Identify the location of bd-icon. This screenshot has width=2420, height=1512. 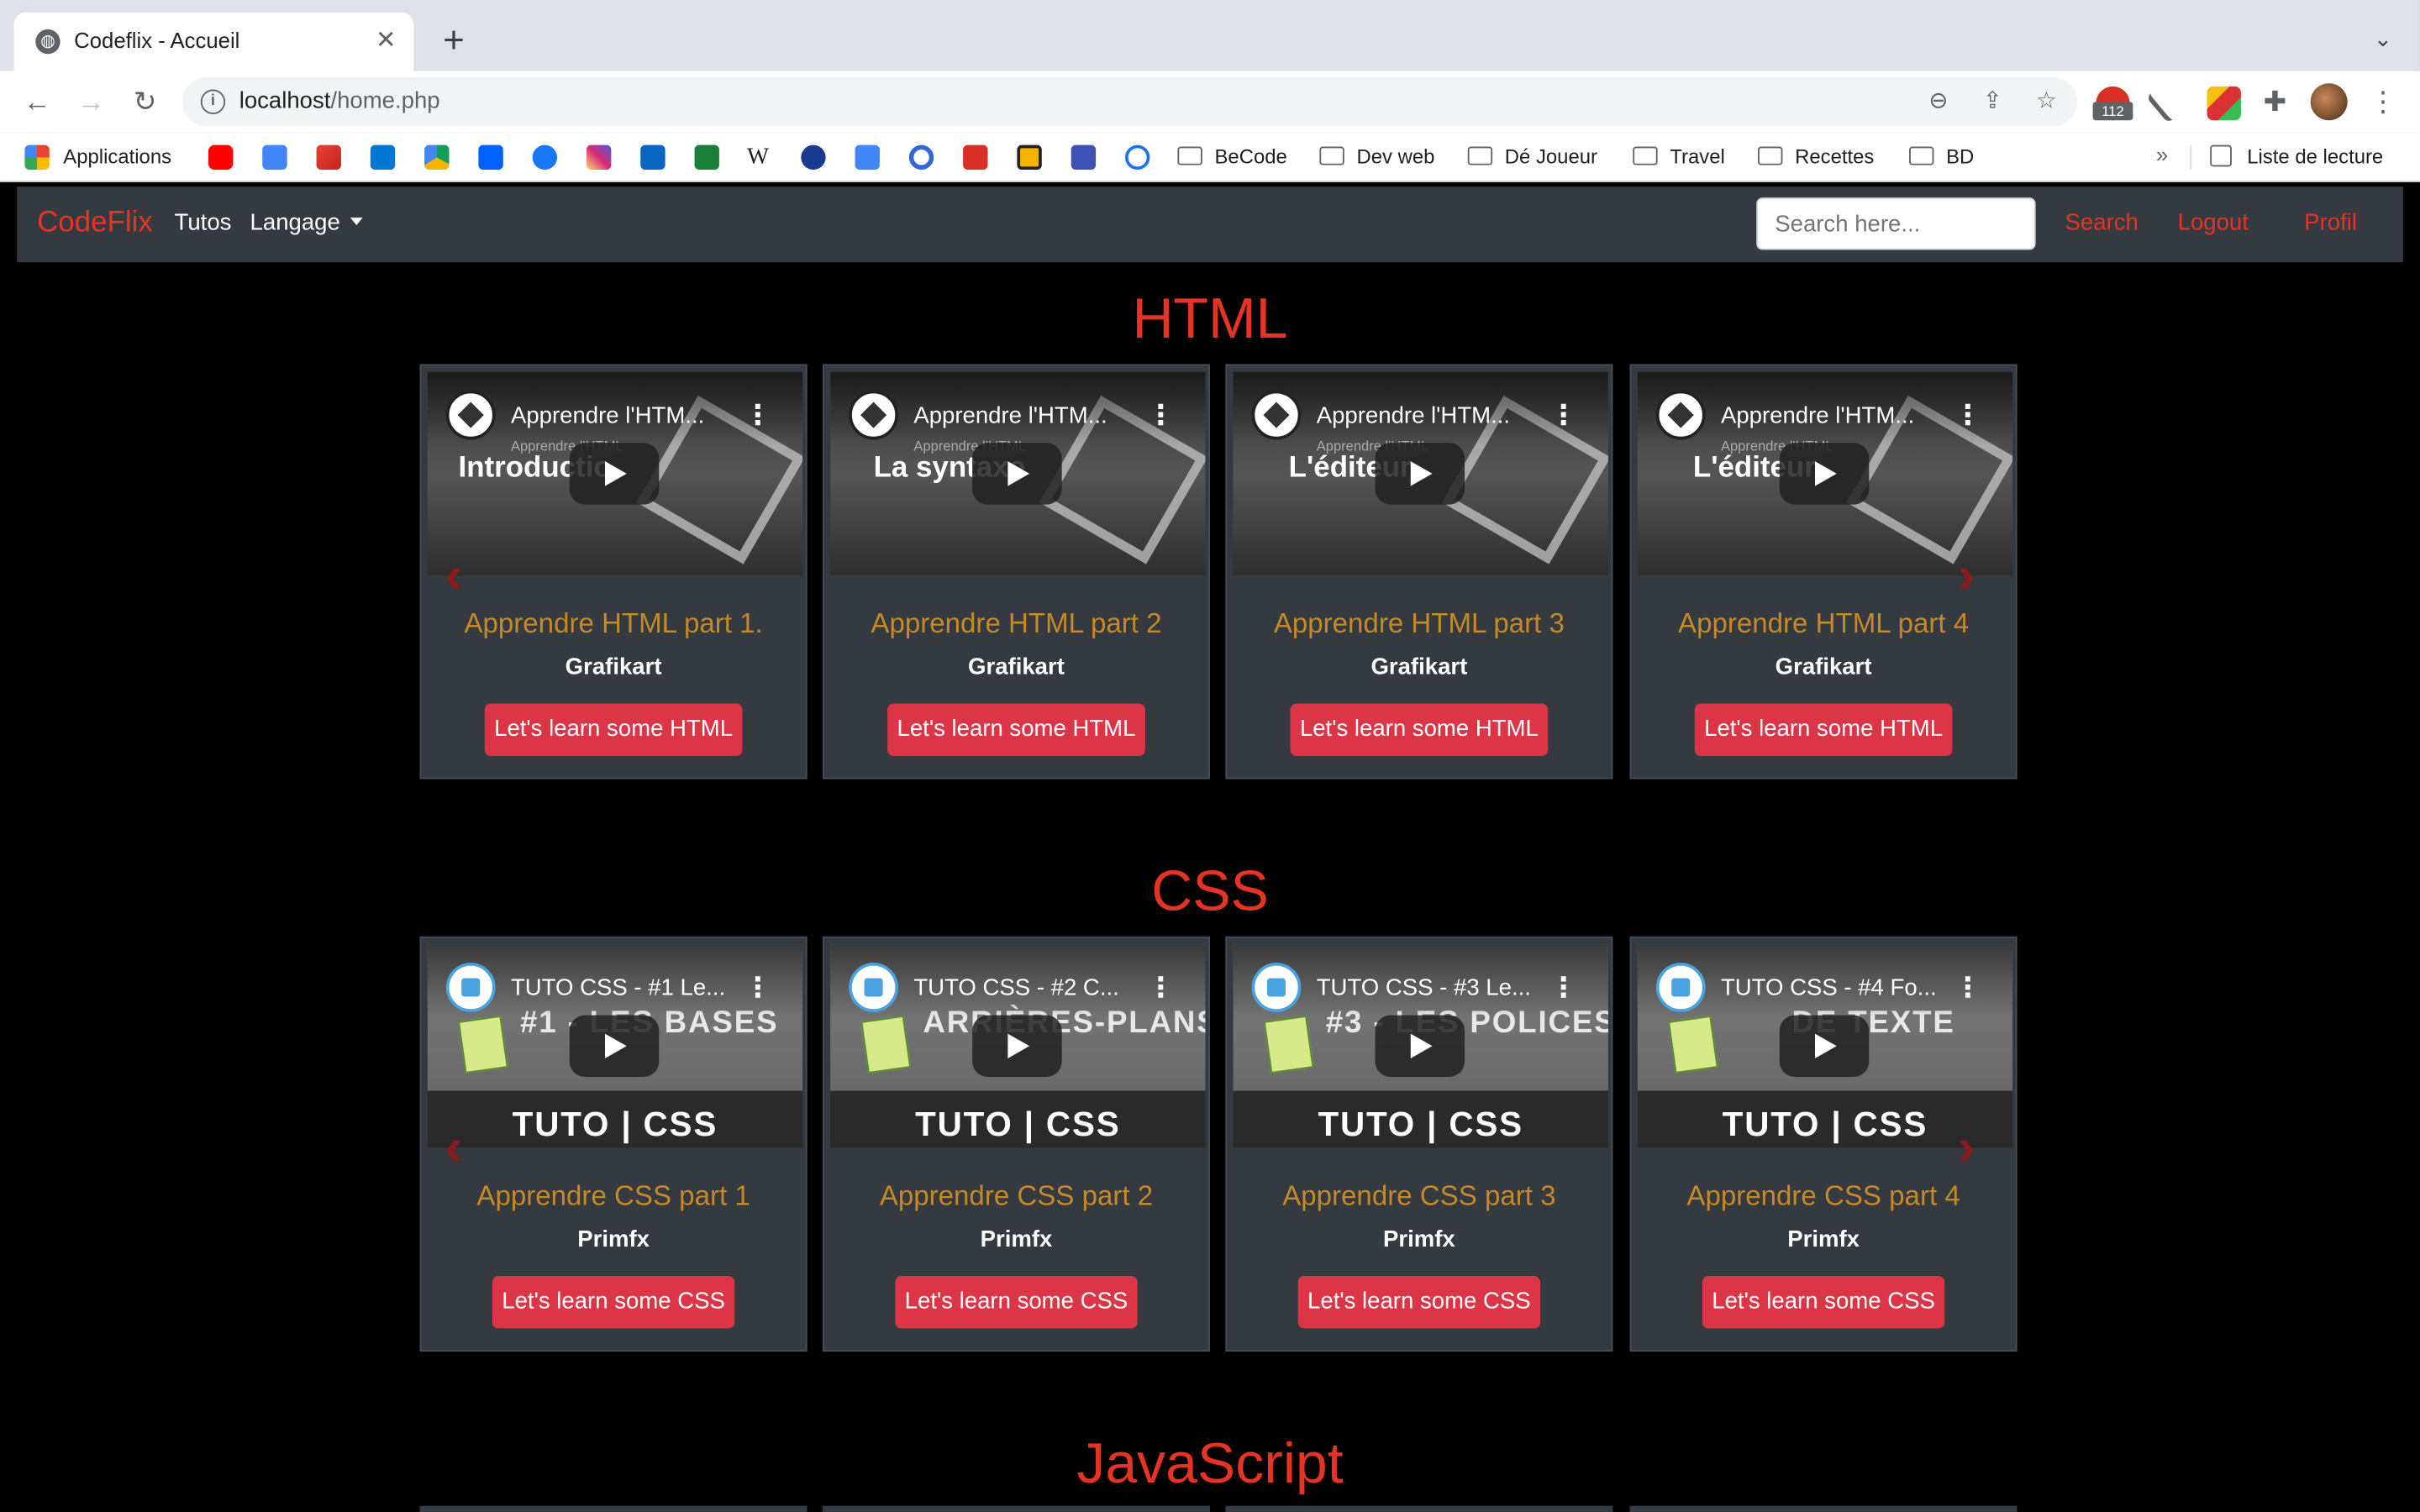
(1029, 157).